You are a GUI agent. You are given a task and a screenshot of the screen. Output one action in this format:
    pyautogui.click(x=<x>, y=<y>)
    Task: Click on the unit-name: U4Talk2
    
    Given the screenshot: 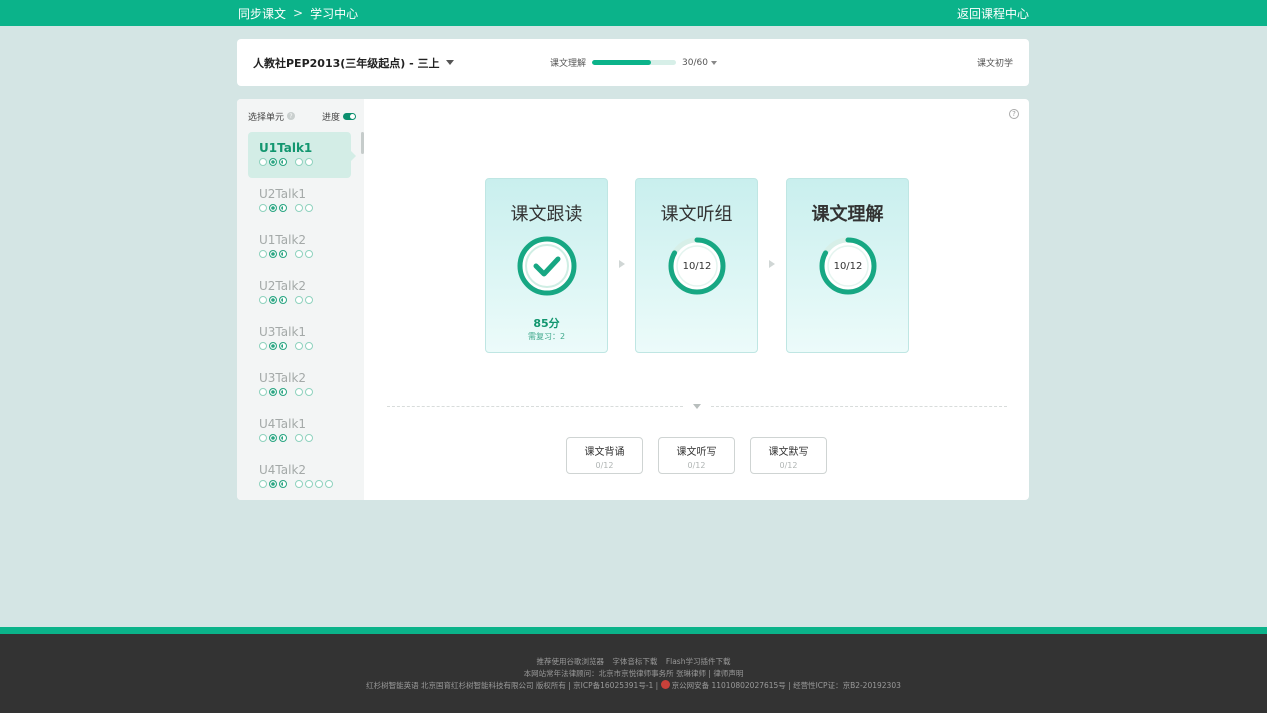 What is the action you would take?
    pyautogui.click(x=283, y=470)
    